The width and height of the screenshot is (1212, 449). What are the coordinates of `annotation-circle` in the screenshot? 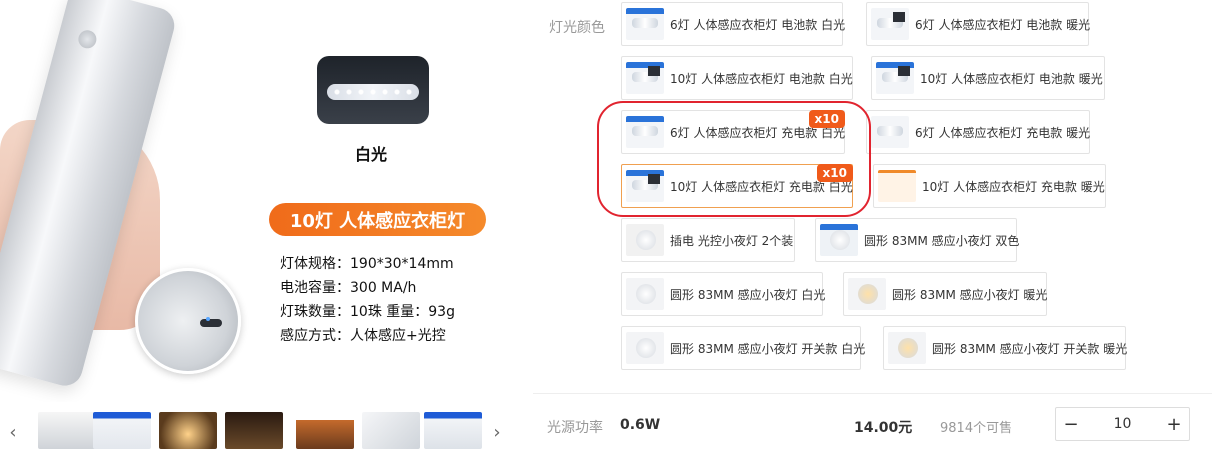 It's located at (734, 159).